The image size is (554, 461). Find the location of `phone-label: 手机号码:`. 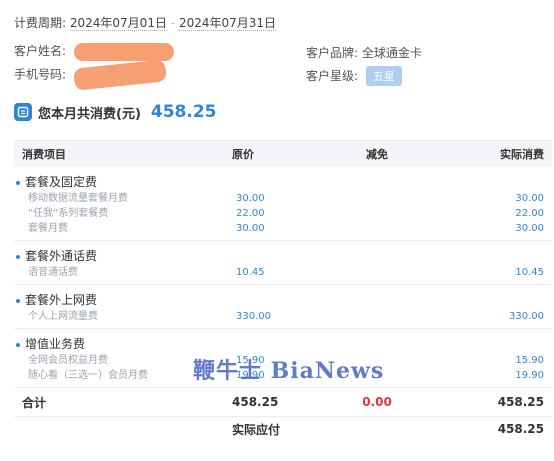

phone-label: 手机号码: is located at coordinates (40, 74).